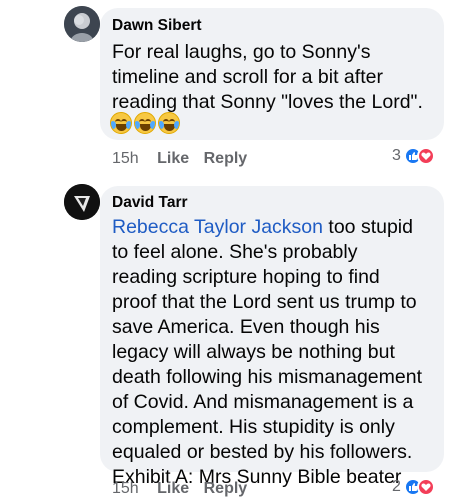 The image size is (455, 500). What do you see at coordinates (413, 156) in the screenshot?
I see `reaction-summary: 3` at bounding box center [413, 156].